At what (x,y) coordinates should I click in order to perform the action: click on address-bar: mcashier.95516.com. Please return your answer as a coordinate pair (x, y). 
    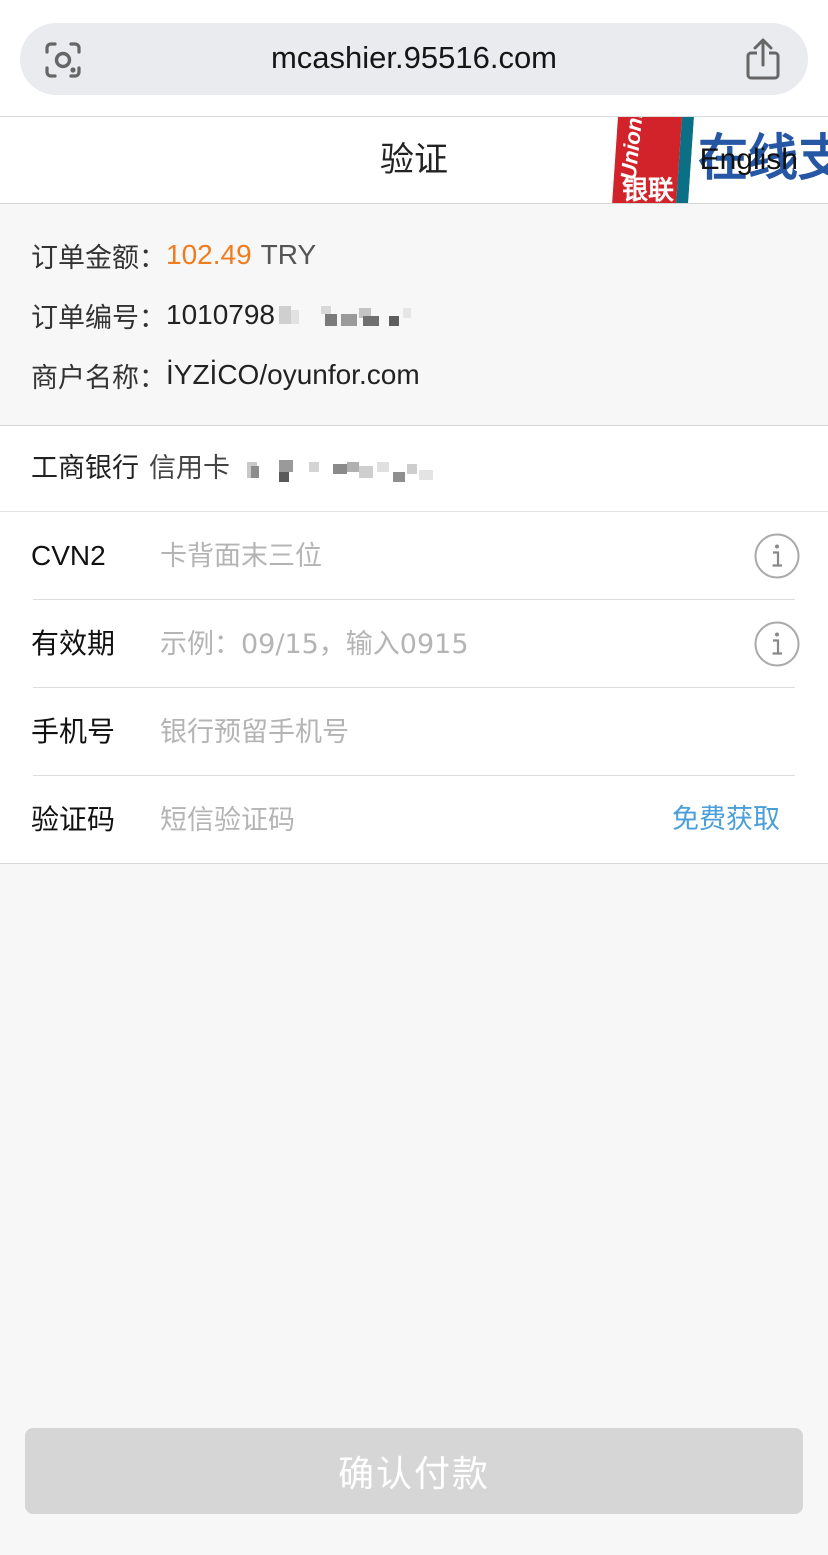
    Looking at the image, I should click on (414, 59).